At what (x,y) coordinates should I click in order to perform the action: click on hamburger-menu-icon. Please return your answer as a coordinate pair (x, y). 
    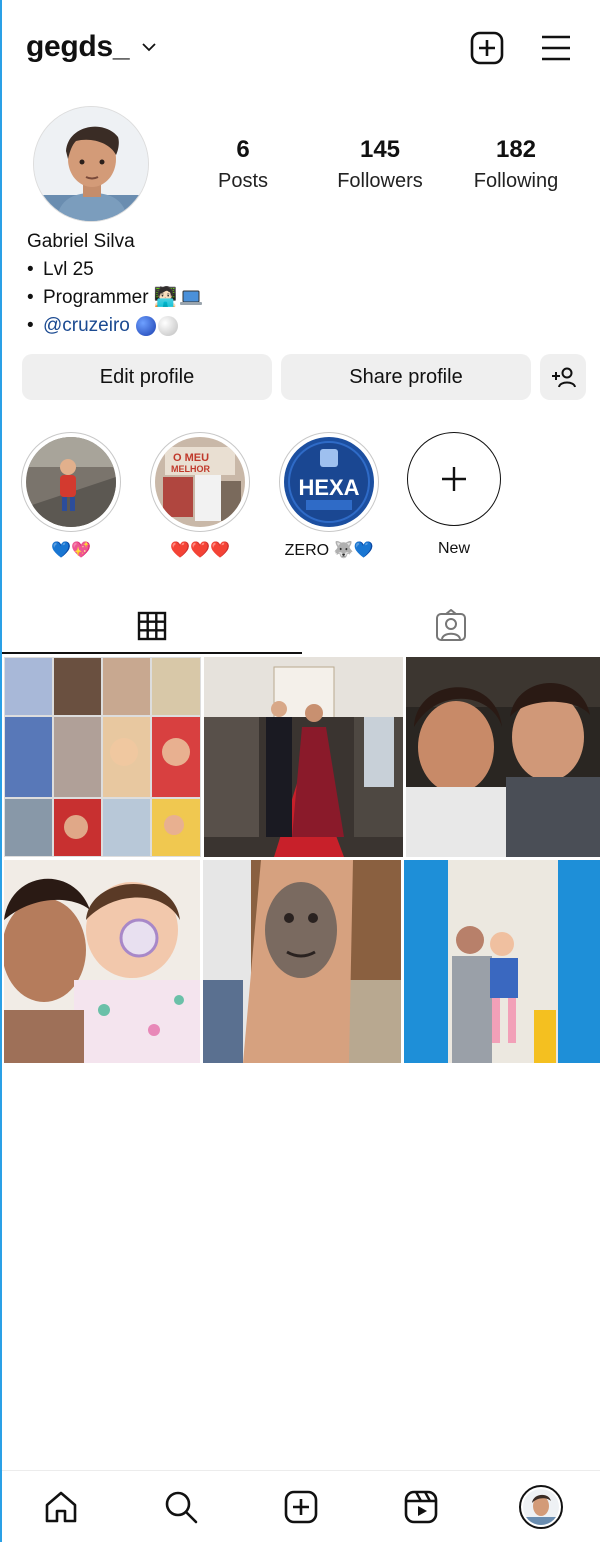
    Looking at the image, I should click on (556, 48).